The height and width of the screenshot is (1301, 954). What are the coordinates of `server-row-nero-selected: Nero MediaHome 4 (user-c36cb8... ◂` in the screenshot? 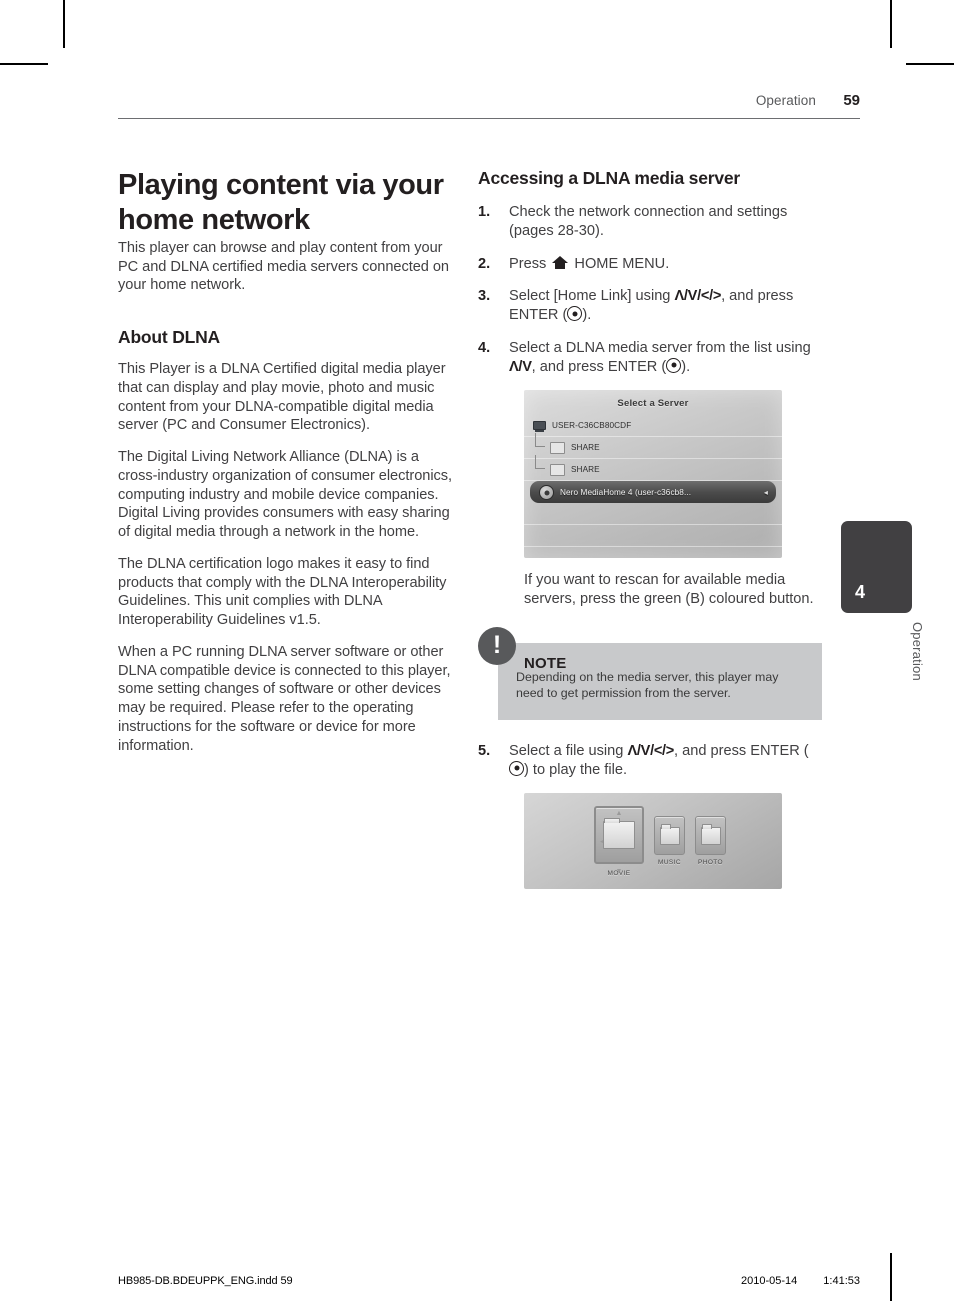 It's located at (653, 492).